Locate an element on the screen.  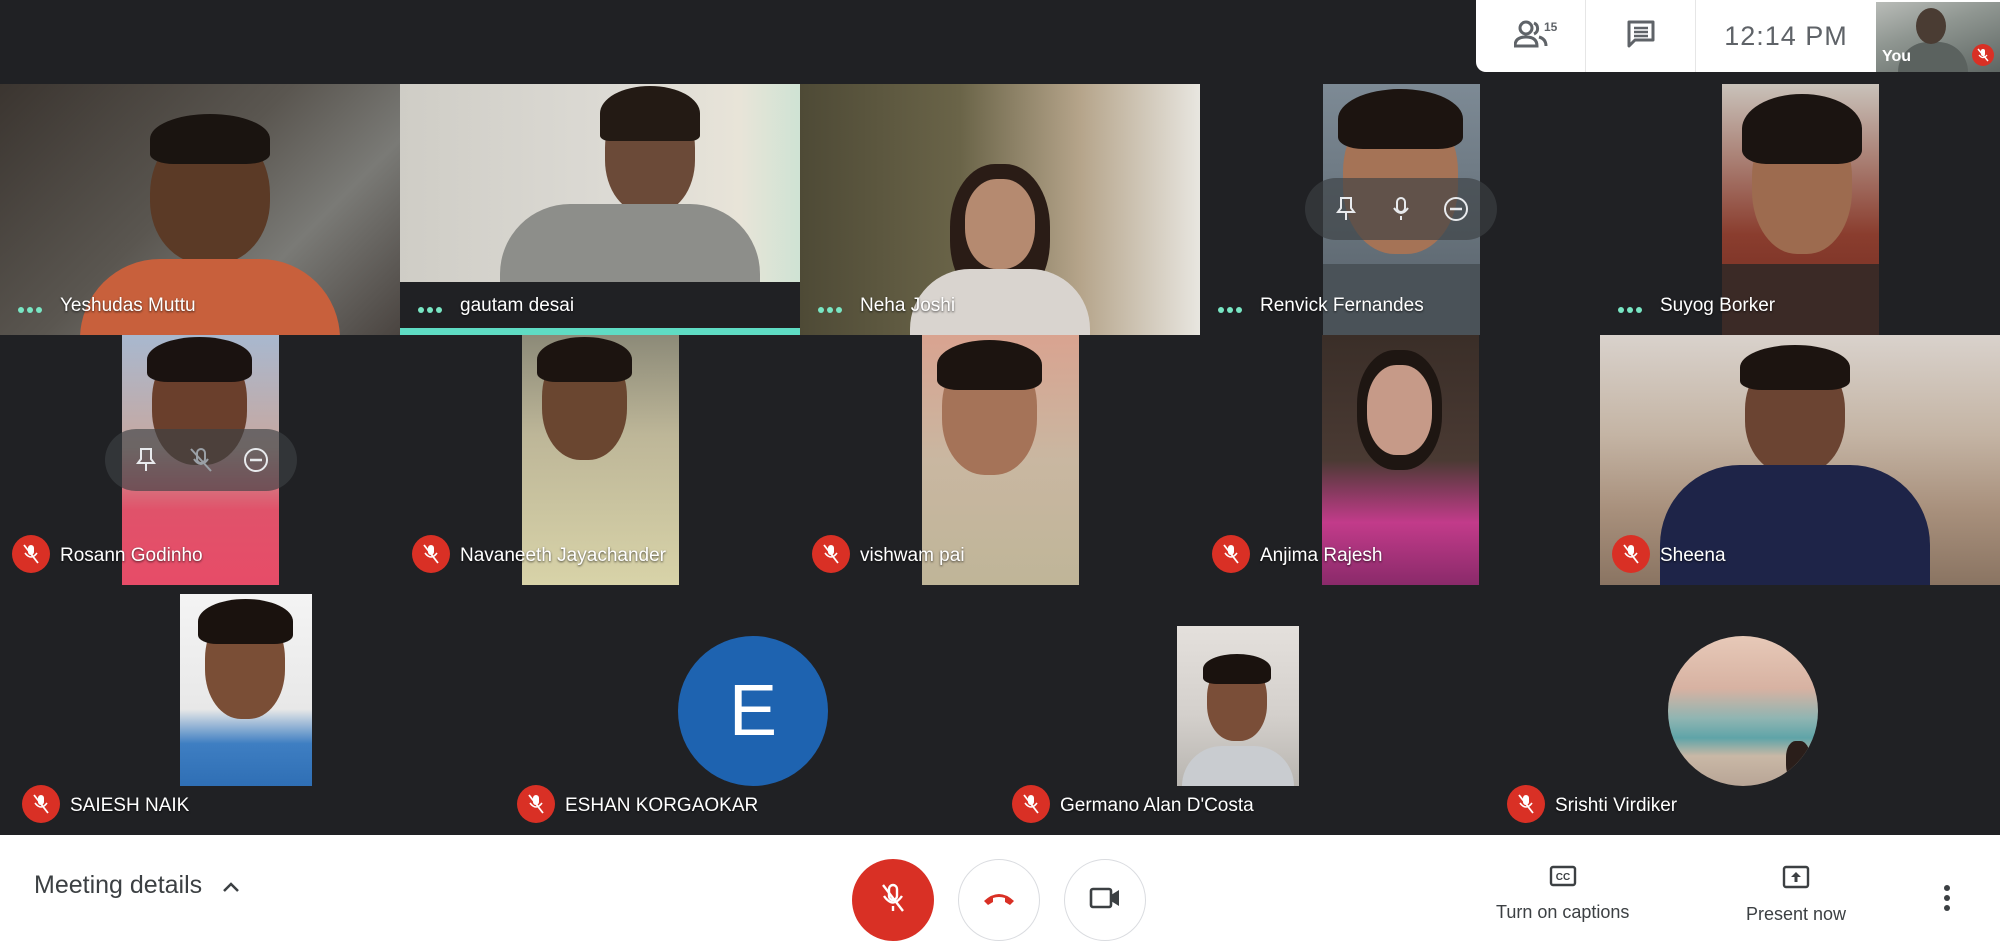
chat-icon is located at coordinates (1641, 36).